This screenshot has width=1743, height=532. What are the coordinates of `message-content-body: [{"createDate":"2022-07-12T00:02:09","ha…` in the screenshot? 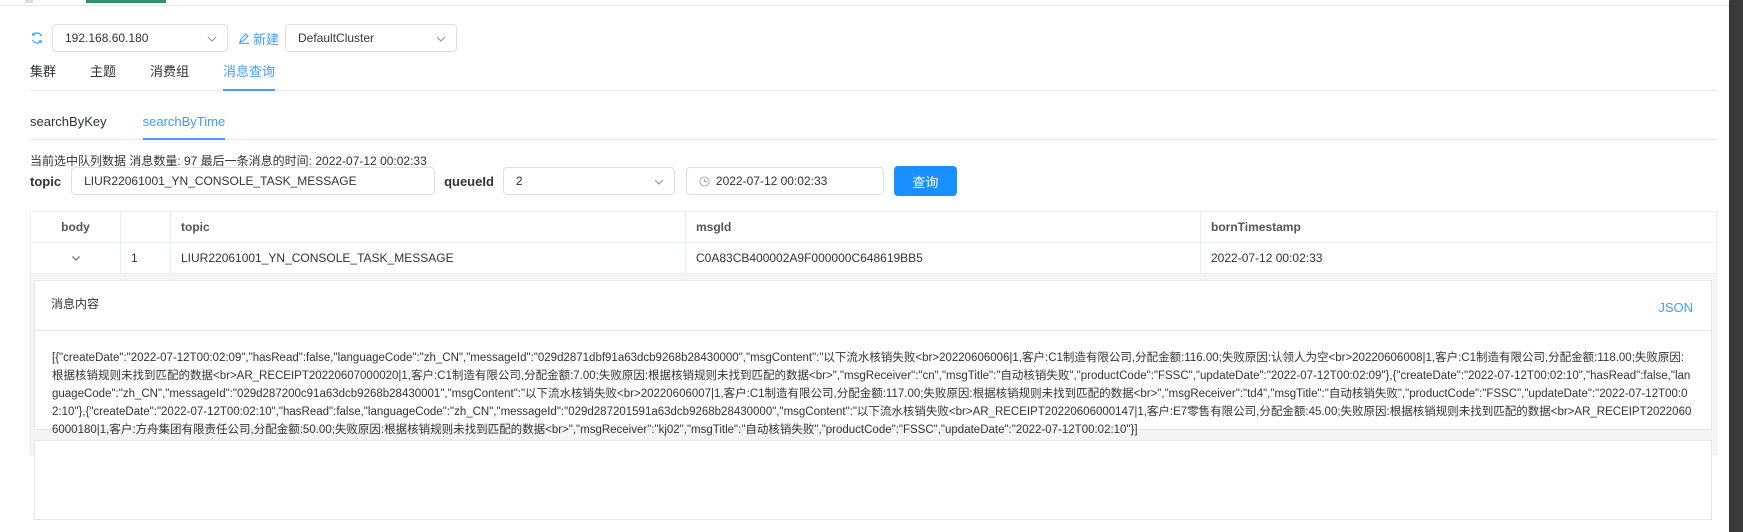 It's located at (872, 394).